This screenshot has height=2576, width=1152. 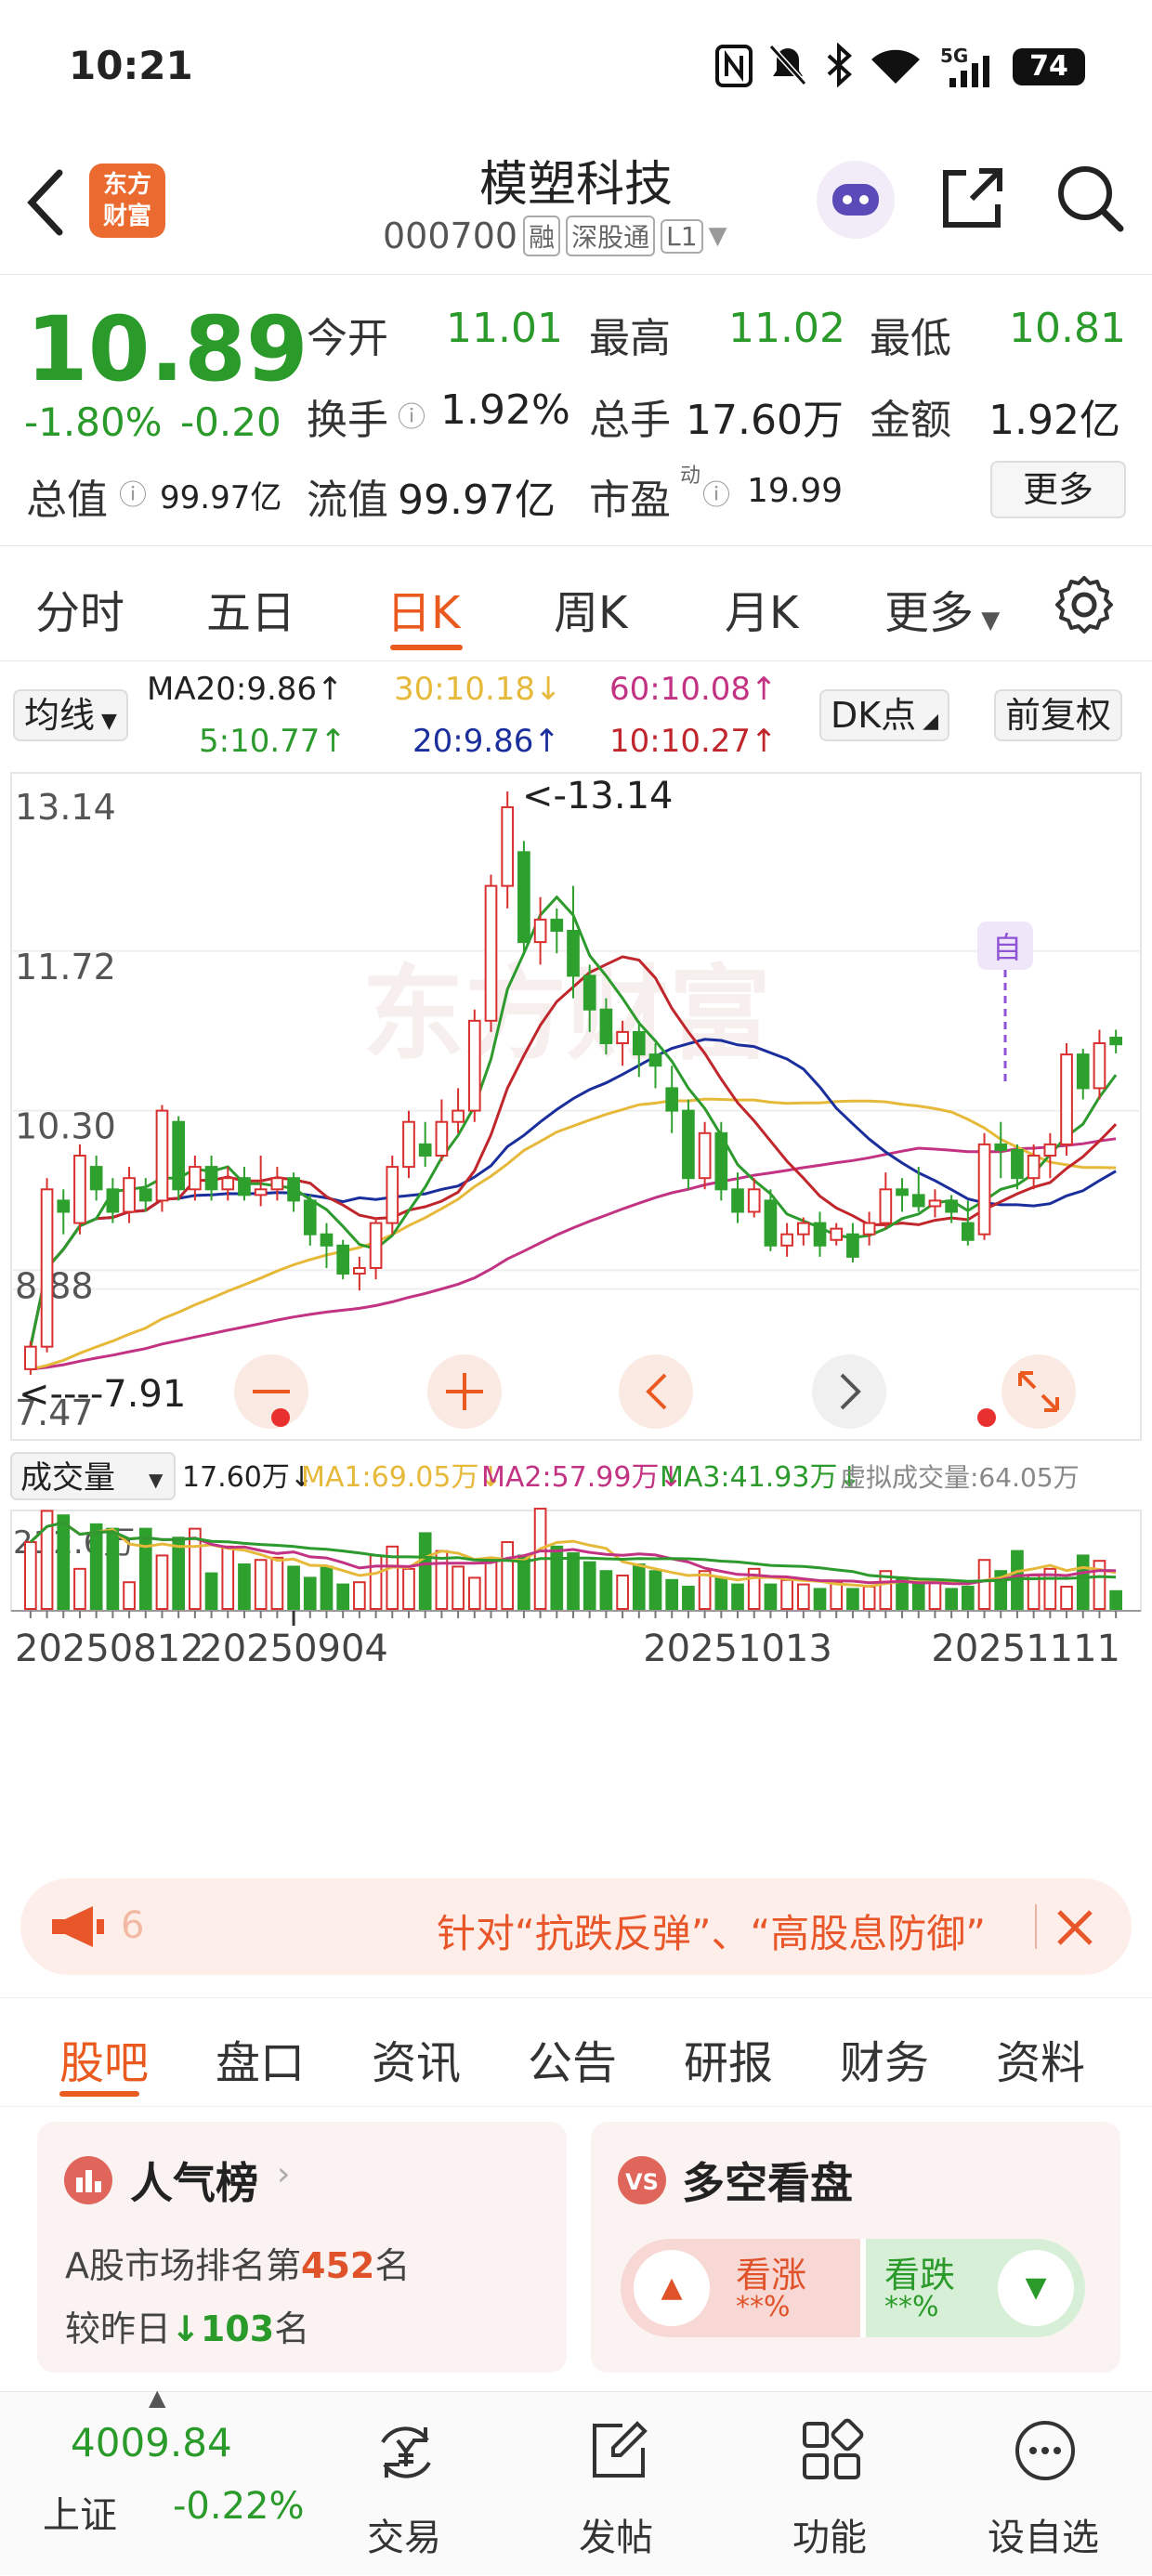 What do you see at coordinates (127, 200) in the screenshot?
I see `app-logo: 东方 财富` at bounding box center [127, 200].